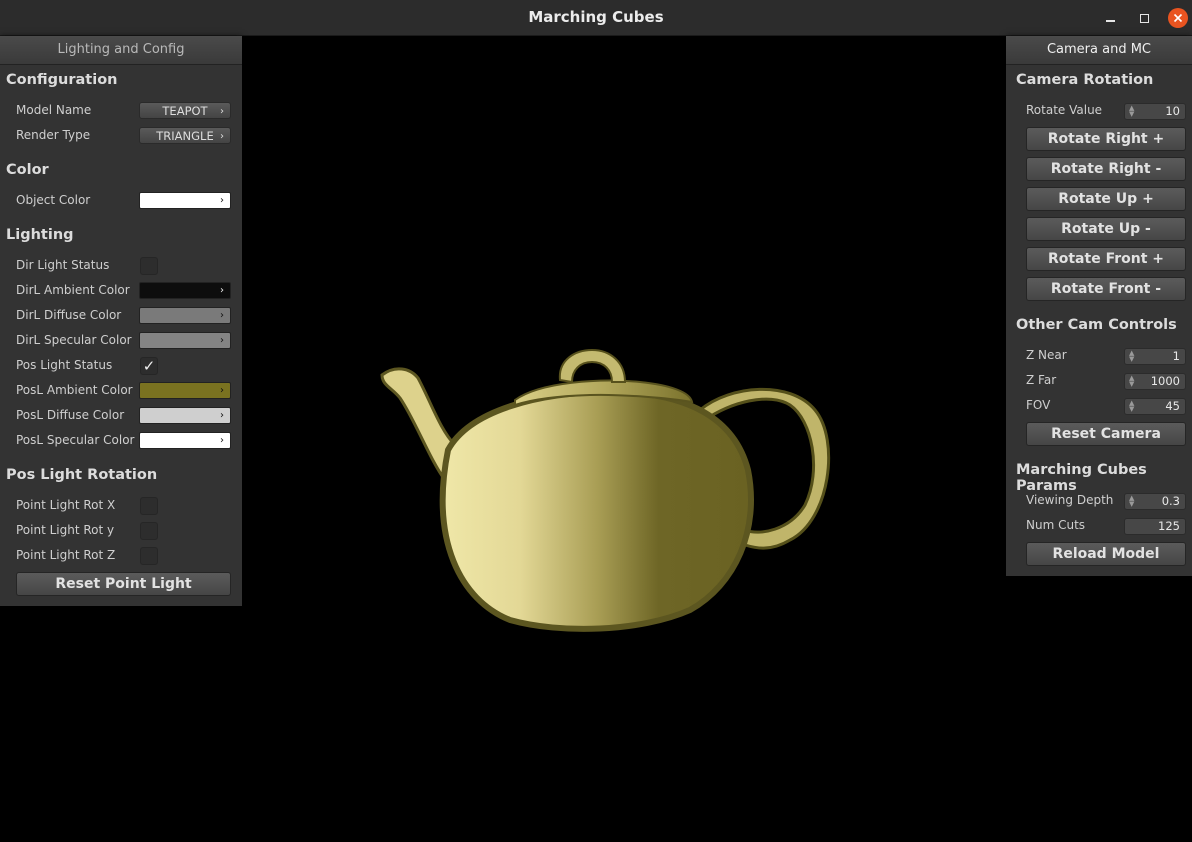 This screenshot has height=842, width=1192. Describe the element at coordinates (185, 340) in the screenshot. I see `dirl-specular-swatch: ›` at that location.